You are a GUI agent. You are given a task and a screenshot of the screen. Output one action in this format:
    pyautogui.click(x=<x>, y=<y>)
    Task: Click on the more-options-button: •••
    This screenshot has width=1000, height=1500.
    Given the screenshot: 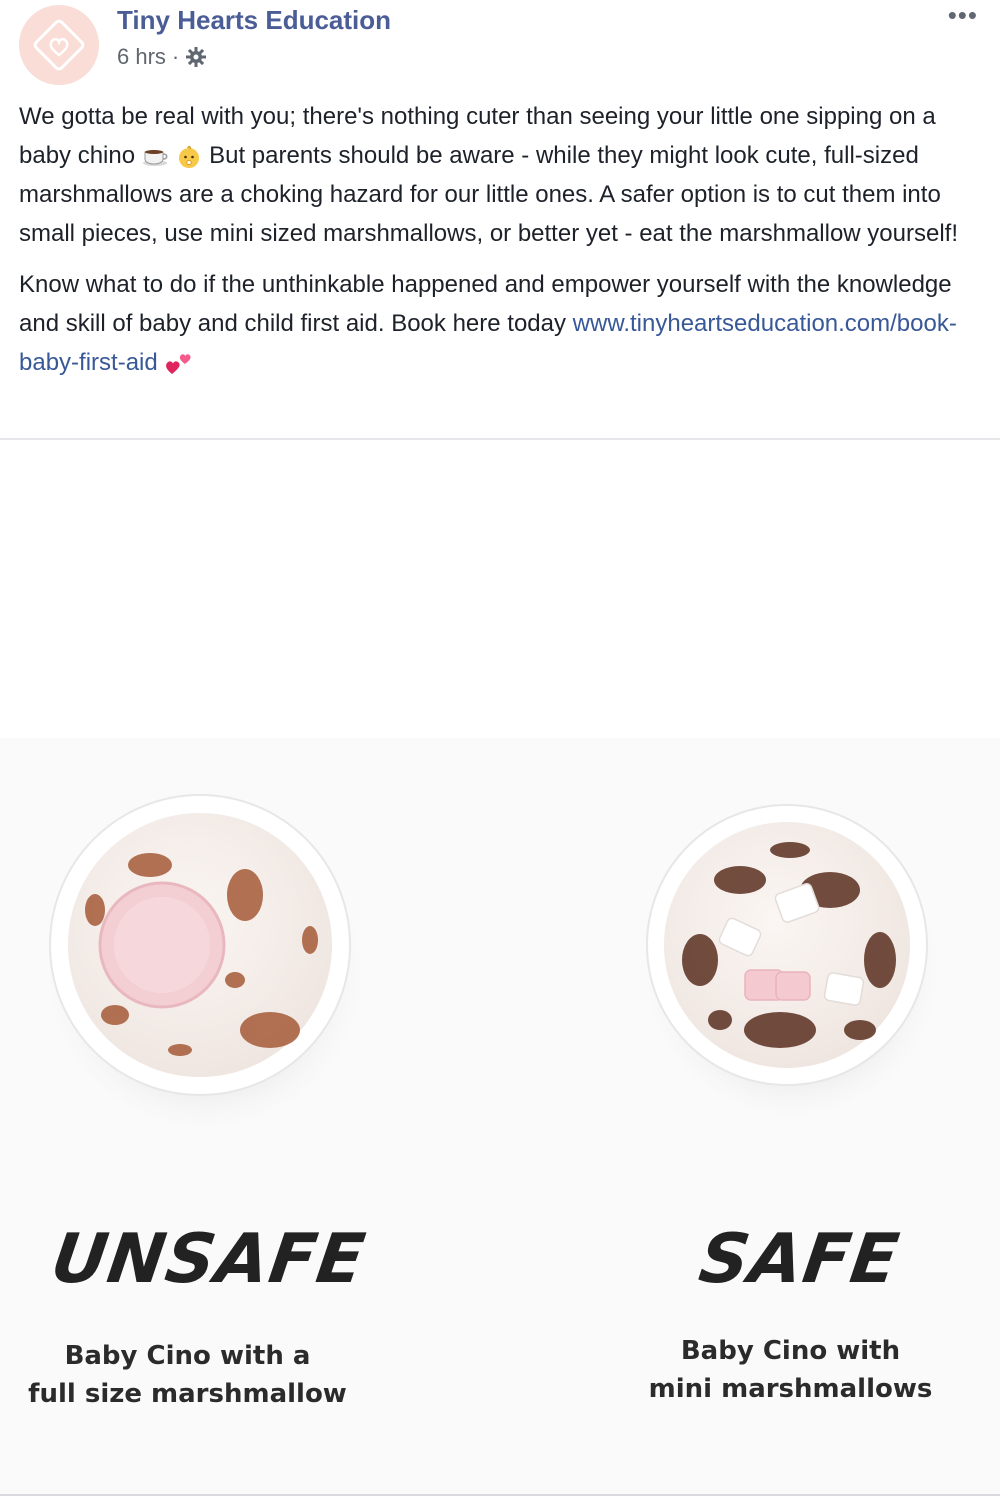 What is the action you would take?
    pyautogui.click(x=963, y=15)
    